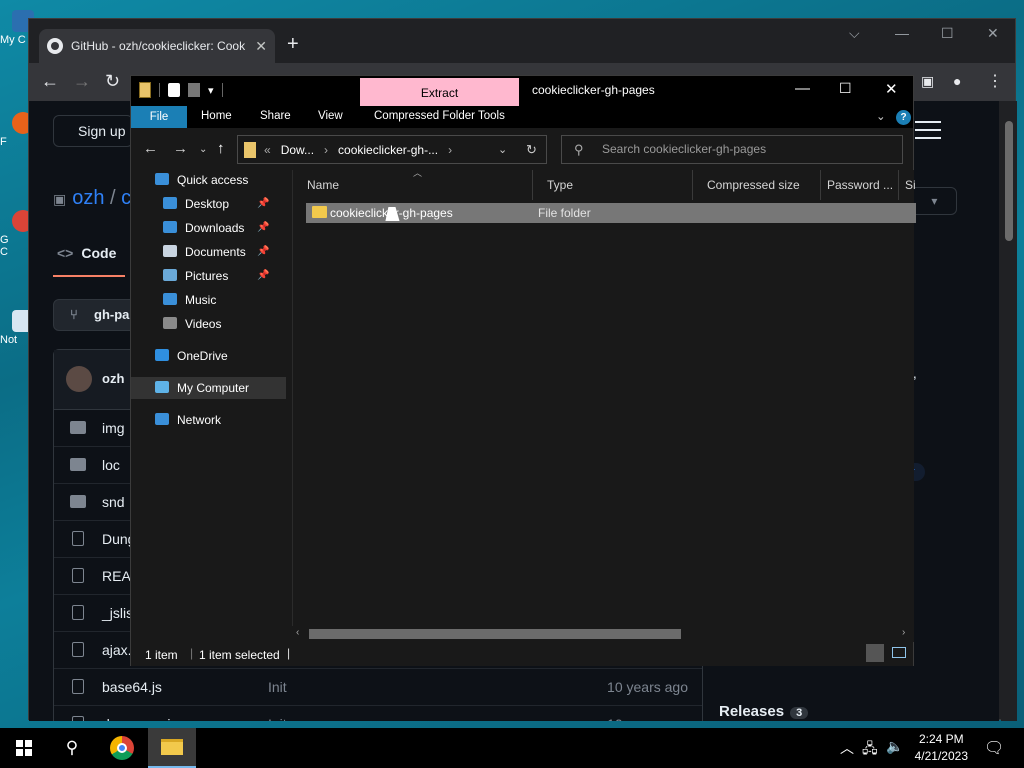 The height and width of the screenshot is (768, 1024). What do you see at coordinates (903, 632) in the screenshot?
I see `scroll-right-icon: ›` at bounding box center [903, 632].